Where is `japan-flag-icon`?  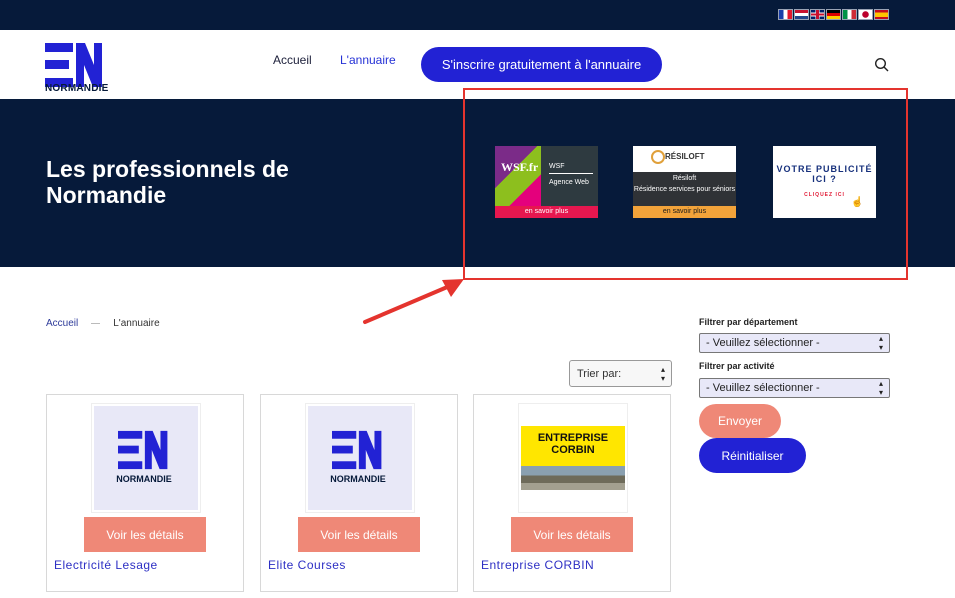
japan-flag-icon is located at coordinates (865, 14).